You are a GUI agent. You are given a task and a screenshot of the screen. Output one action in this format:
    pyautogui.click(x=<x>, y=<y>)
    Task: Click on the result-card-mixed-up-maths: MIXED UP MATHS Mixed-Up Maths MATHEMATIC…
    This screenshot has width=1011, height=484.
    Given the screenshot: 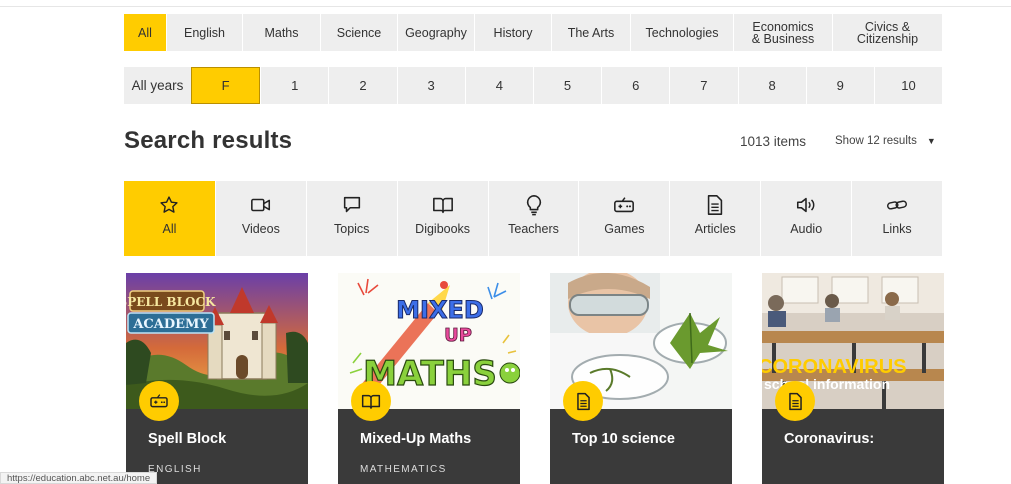 What is the action you would take?
    pyautogui.click(x=429, y=378)
    